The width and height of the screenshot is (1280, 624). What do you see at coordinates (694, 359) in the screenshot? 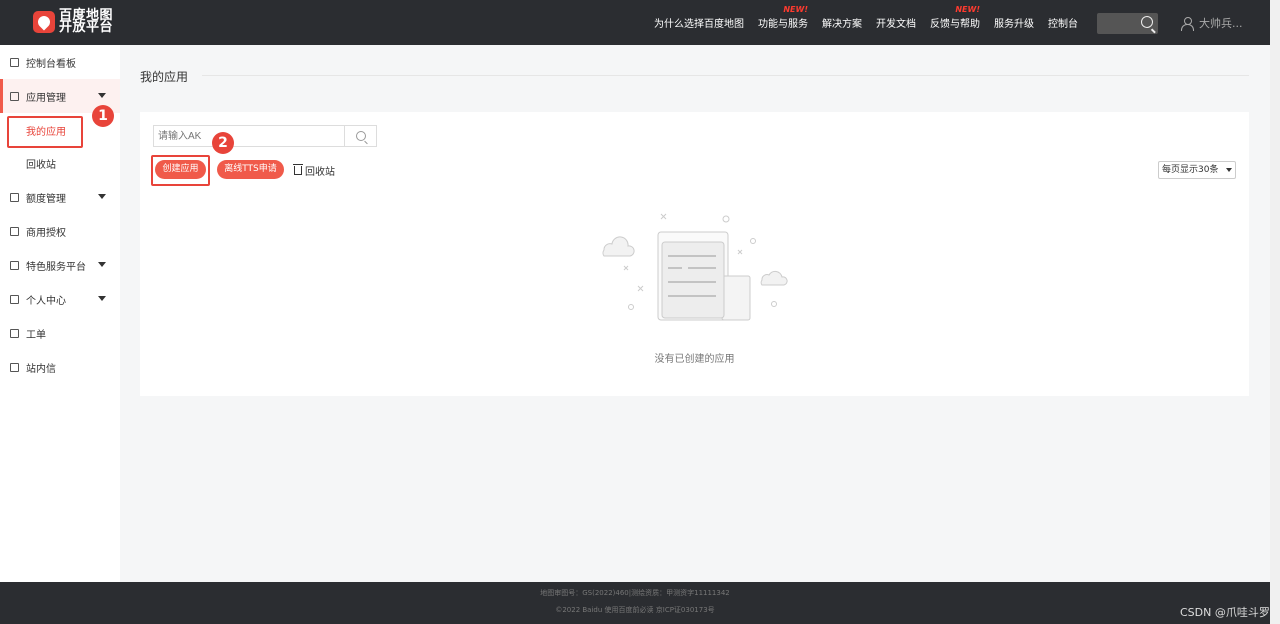
I see `empty-state-text: 没有已创建的应用` at bounding box center [694, 359].